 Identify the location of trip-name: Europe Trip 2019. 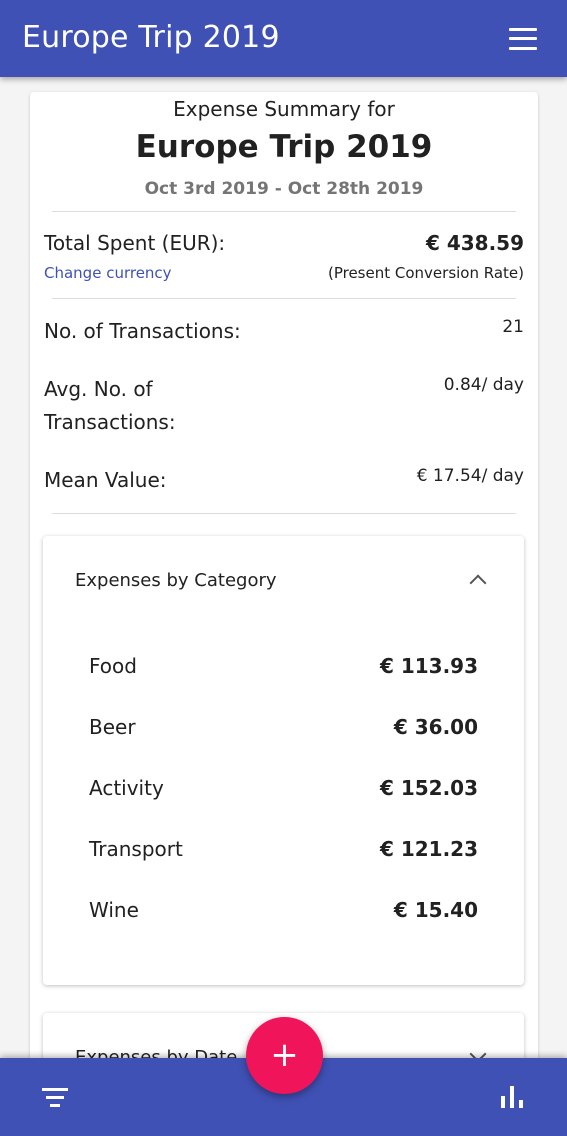
(284, 147).